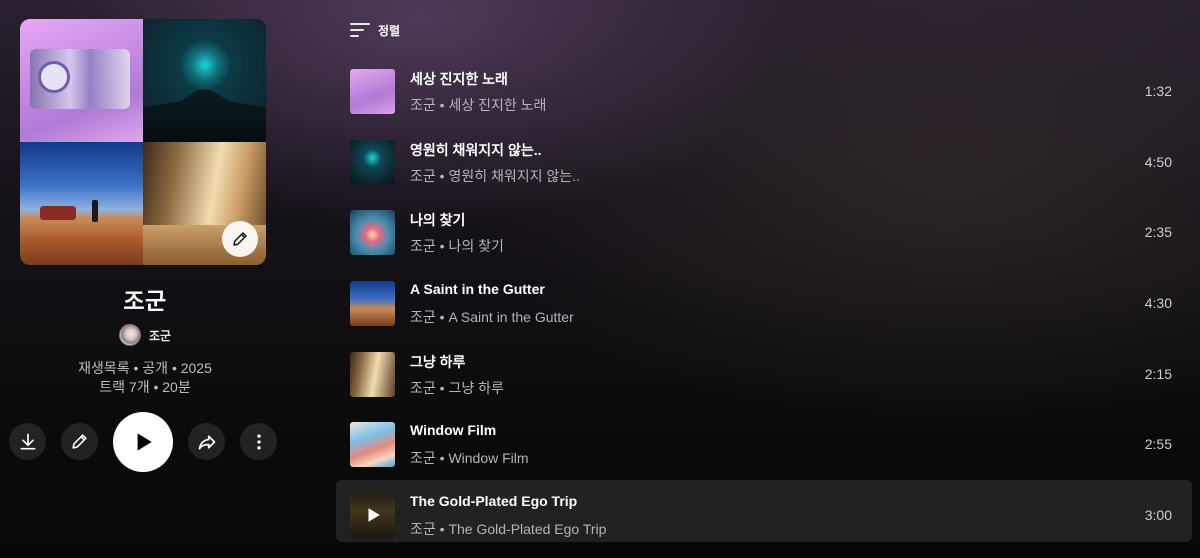  I want to click on share-icon, so click(206, 441).